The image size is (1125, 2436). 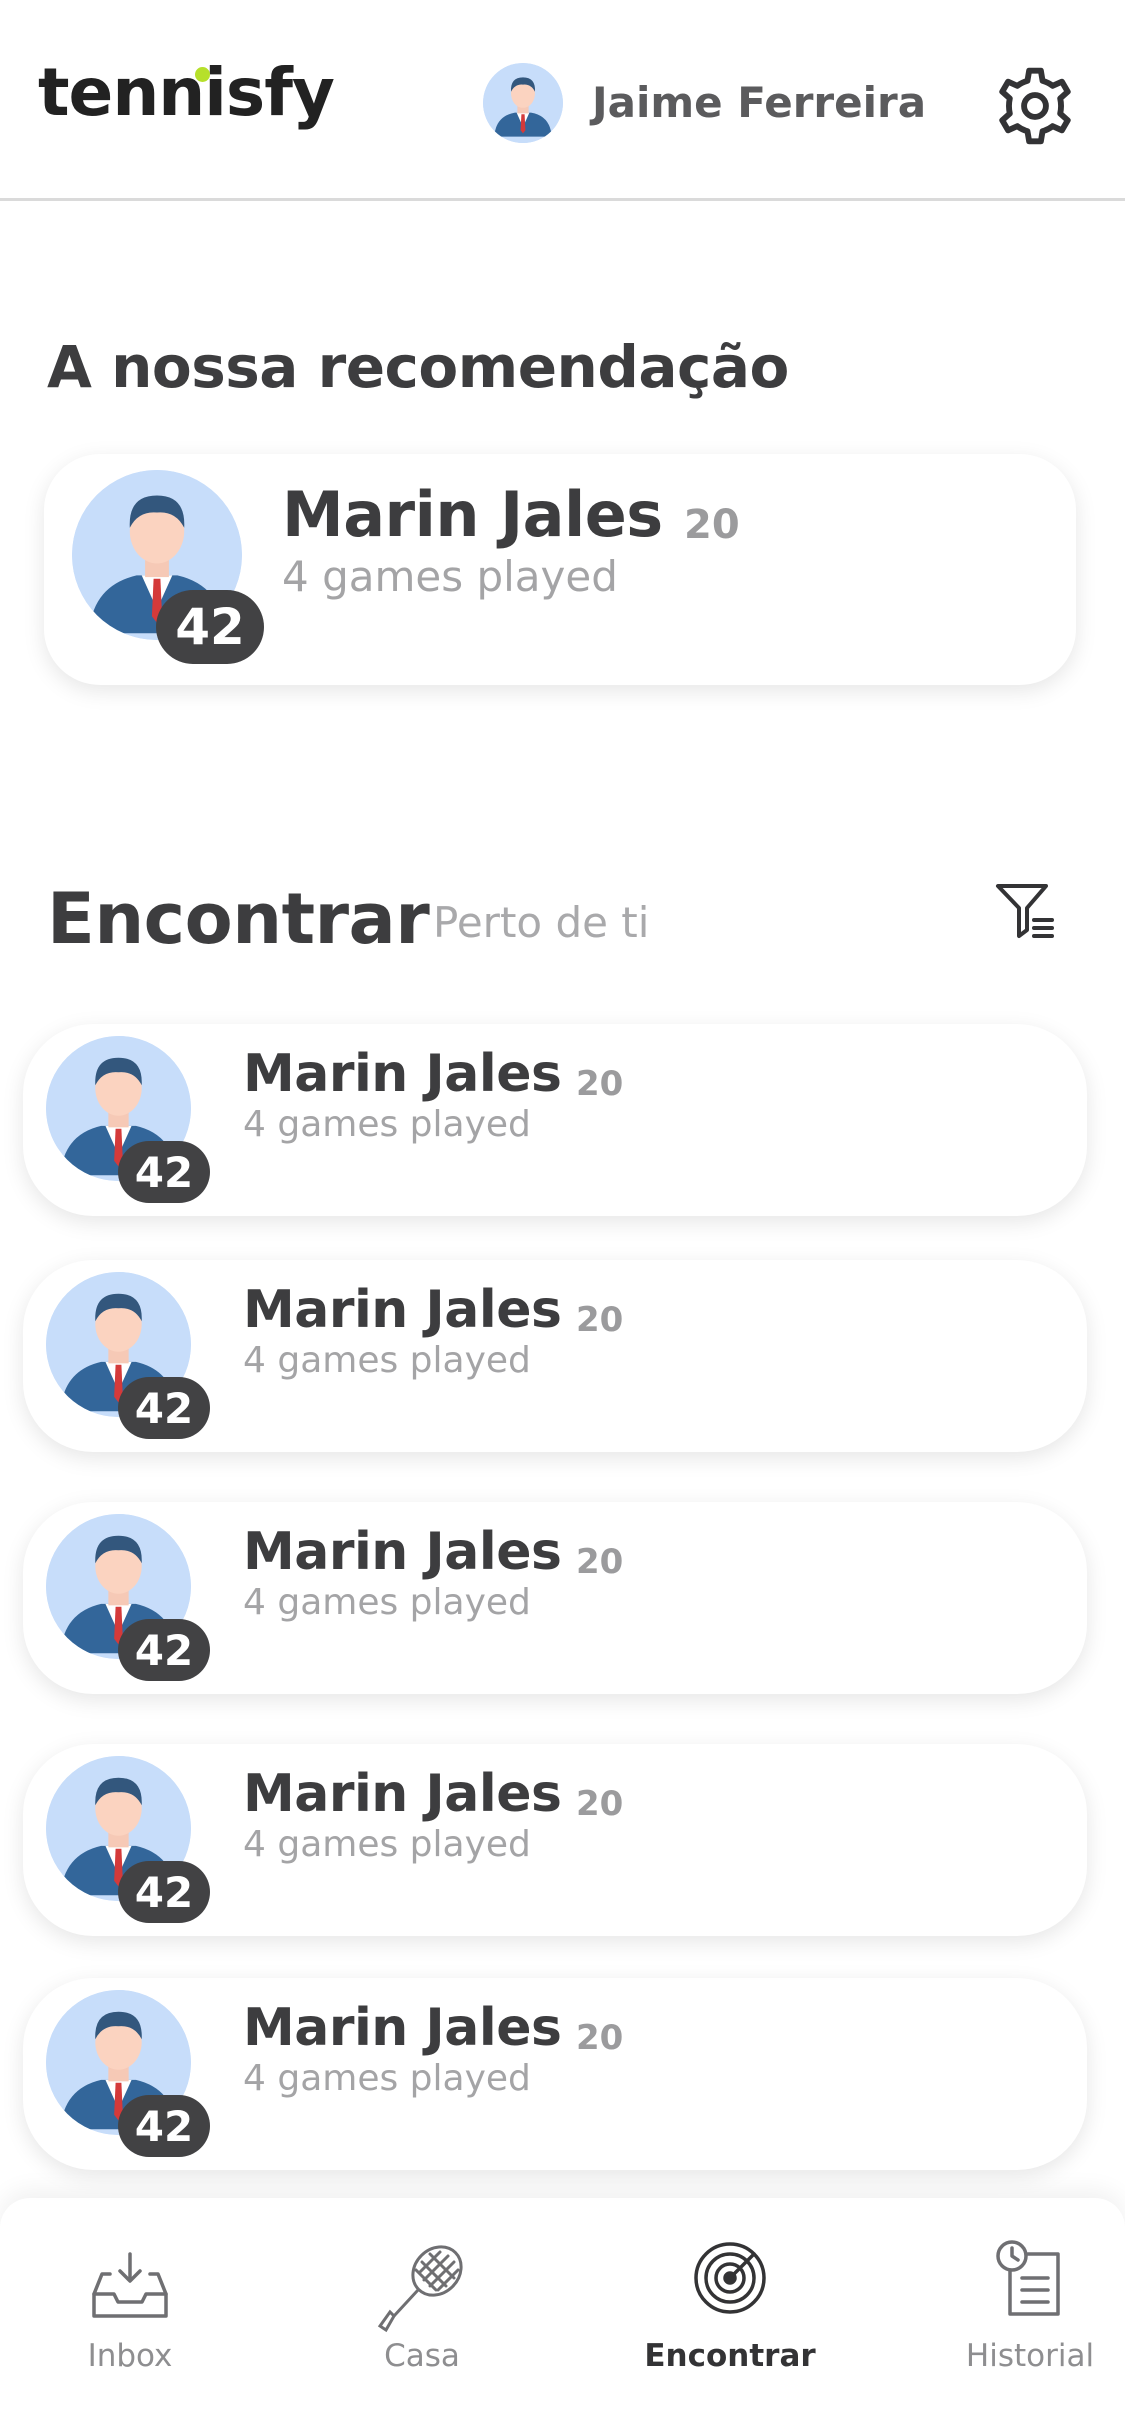 What do you see at coordinates (238, 919) in the screenshot?
I see `find-title: Encontrar` at bounding box center [238, 919].